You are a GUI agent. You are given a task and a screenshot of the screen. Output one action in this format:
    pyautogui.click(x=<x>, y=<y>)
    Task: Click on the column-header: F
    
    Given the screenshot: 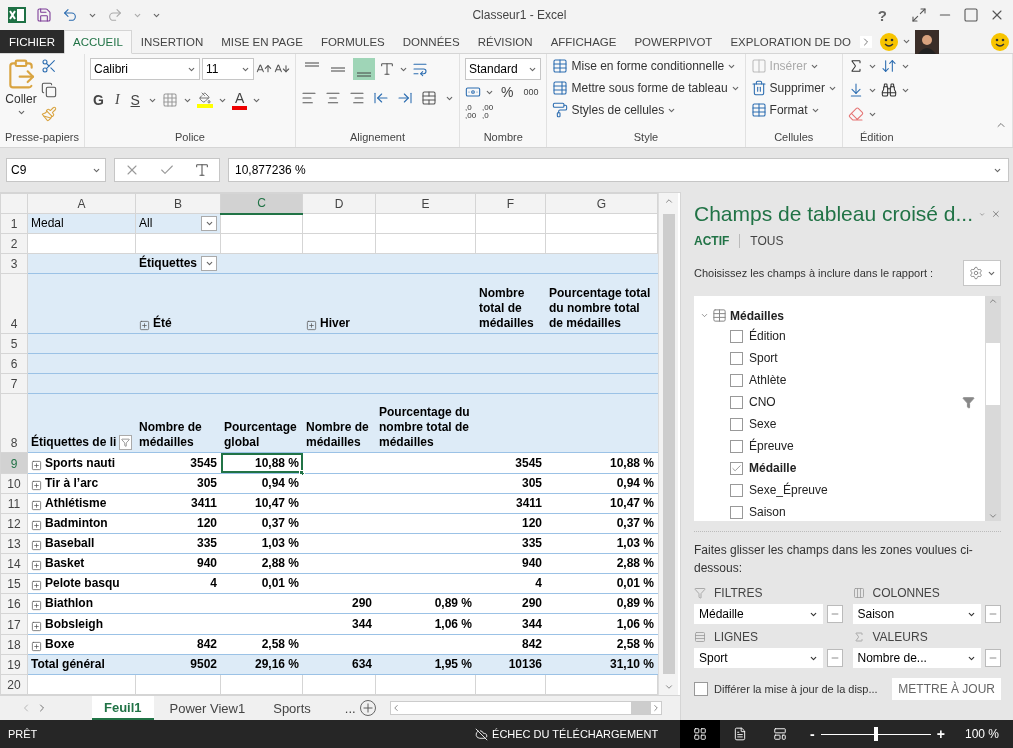 What is the action you would take?
    pyautogui.click(x=510, y=203)
    